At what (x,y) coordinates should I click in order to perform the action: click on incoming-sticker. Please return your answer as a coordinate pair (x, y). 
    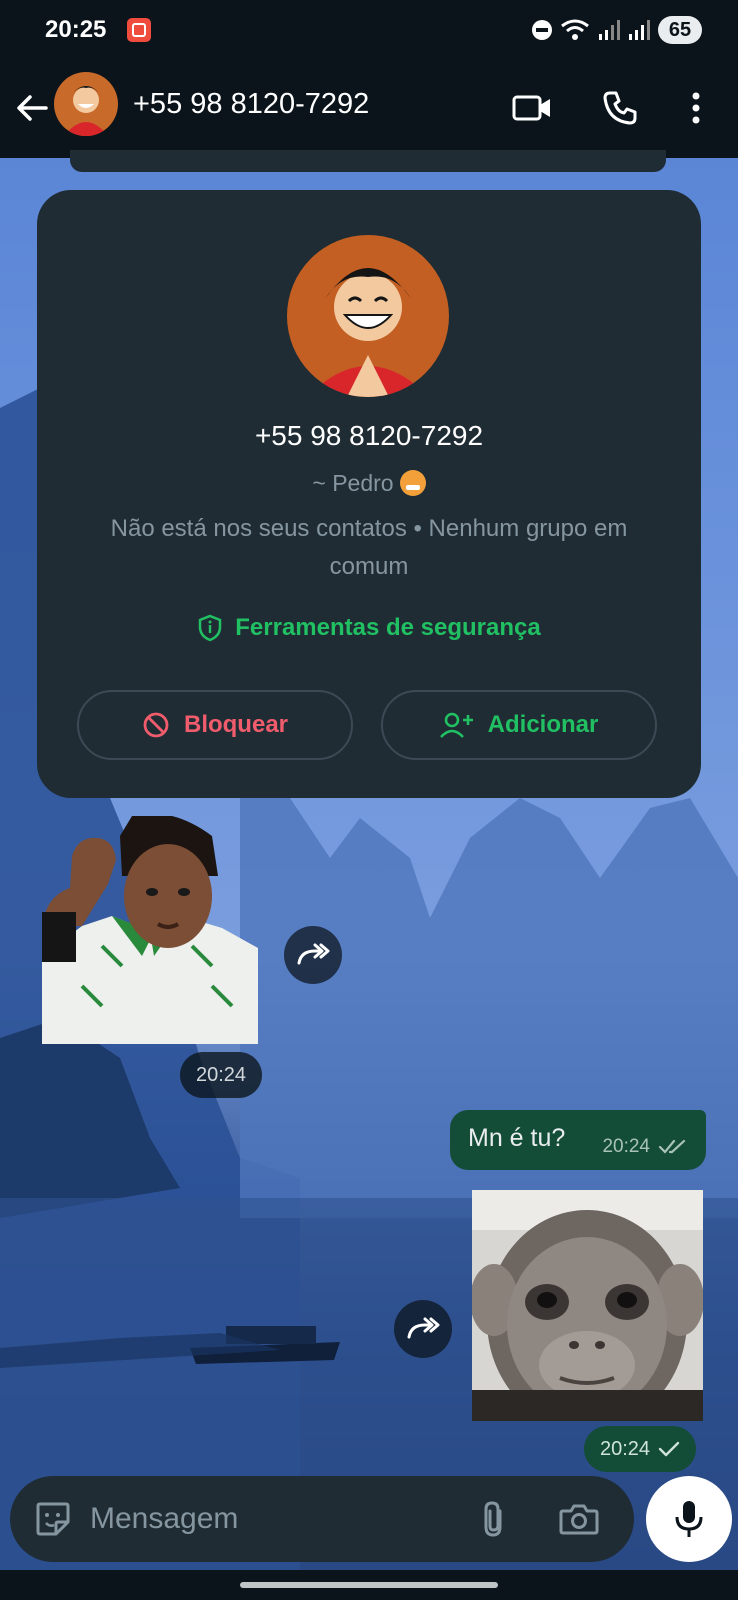
    Looking at the image, I should click on (150, 928).